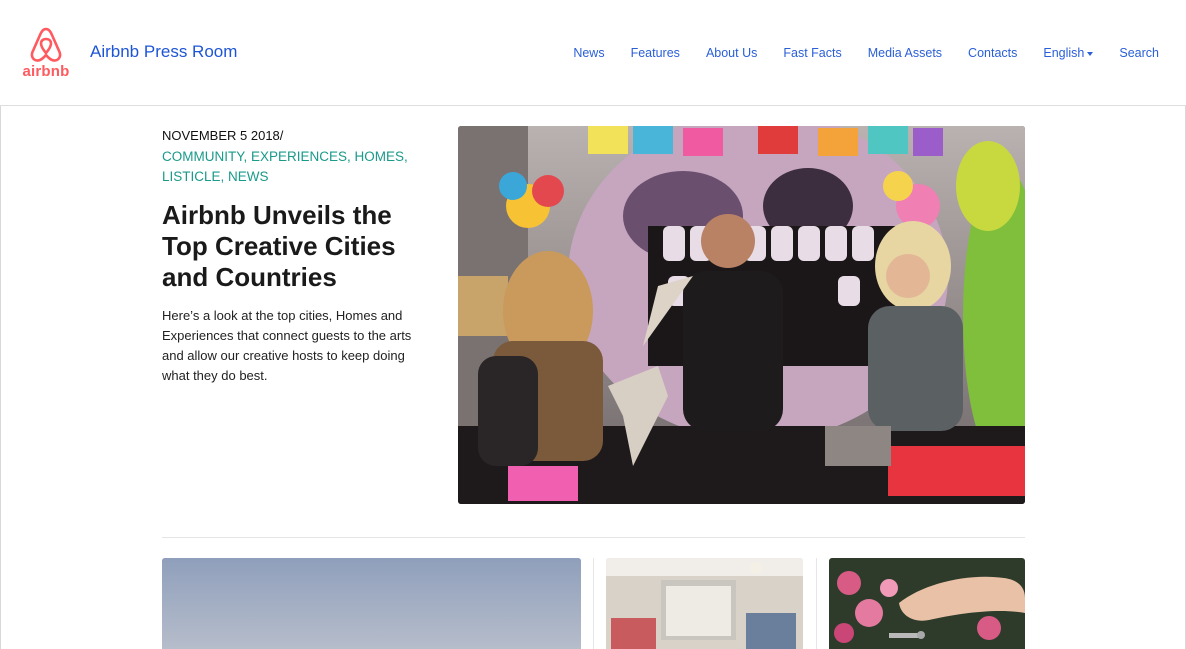  What do you see at coordinates (1090, 53) in the screenshot?
I see `caret-down-icon` at bounding box center [1090, 53].